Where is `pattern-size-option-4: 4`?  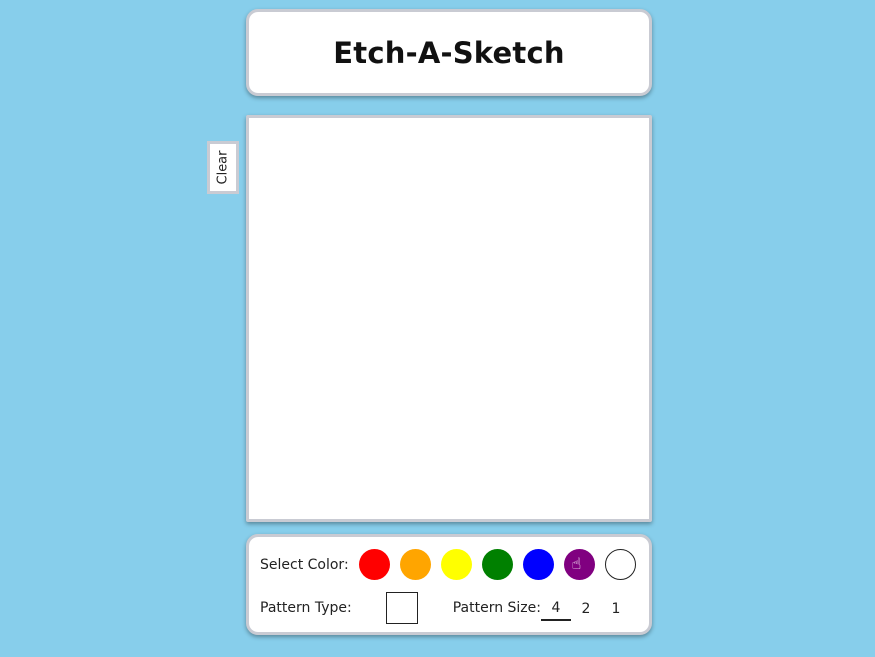
pattern-size-option-4: 4 is located at coordinates (555, 610).